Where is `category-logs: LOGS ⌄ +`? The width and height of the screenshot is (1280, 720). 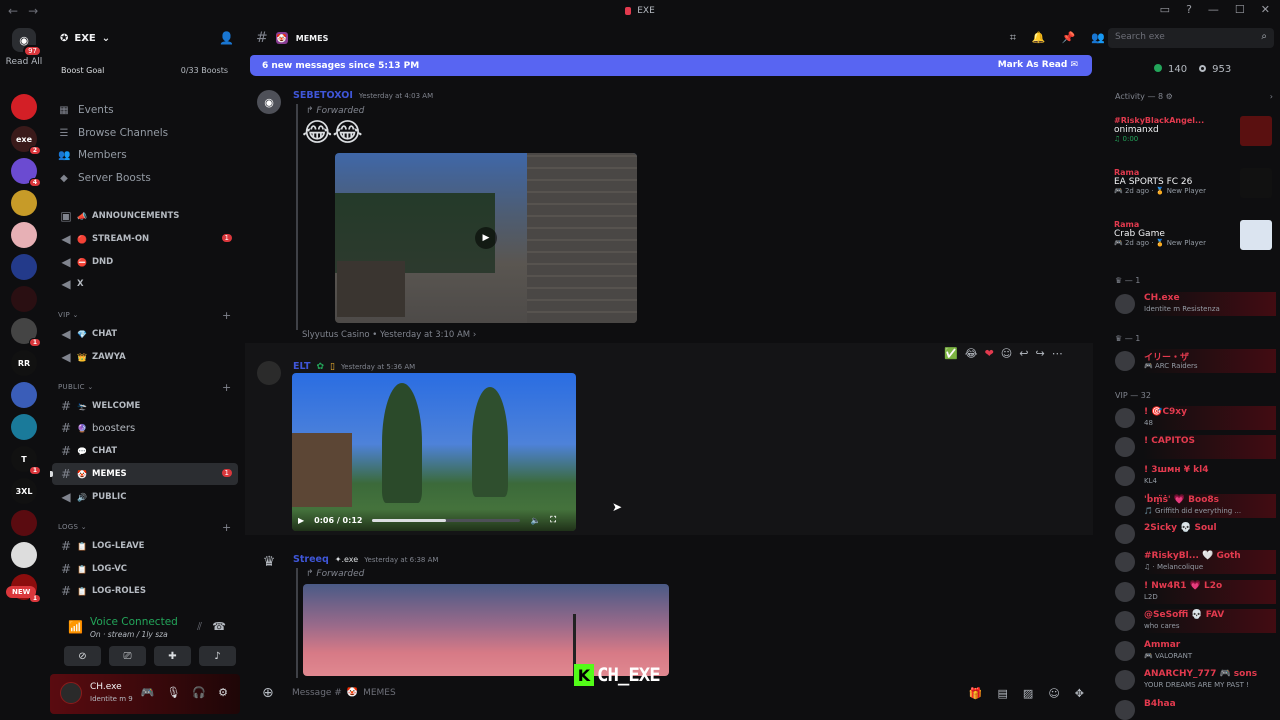
category-logs: LOGS ⌄ + is located at coordinates (144, 527).